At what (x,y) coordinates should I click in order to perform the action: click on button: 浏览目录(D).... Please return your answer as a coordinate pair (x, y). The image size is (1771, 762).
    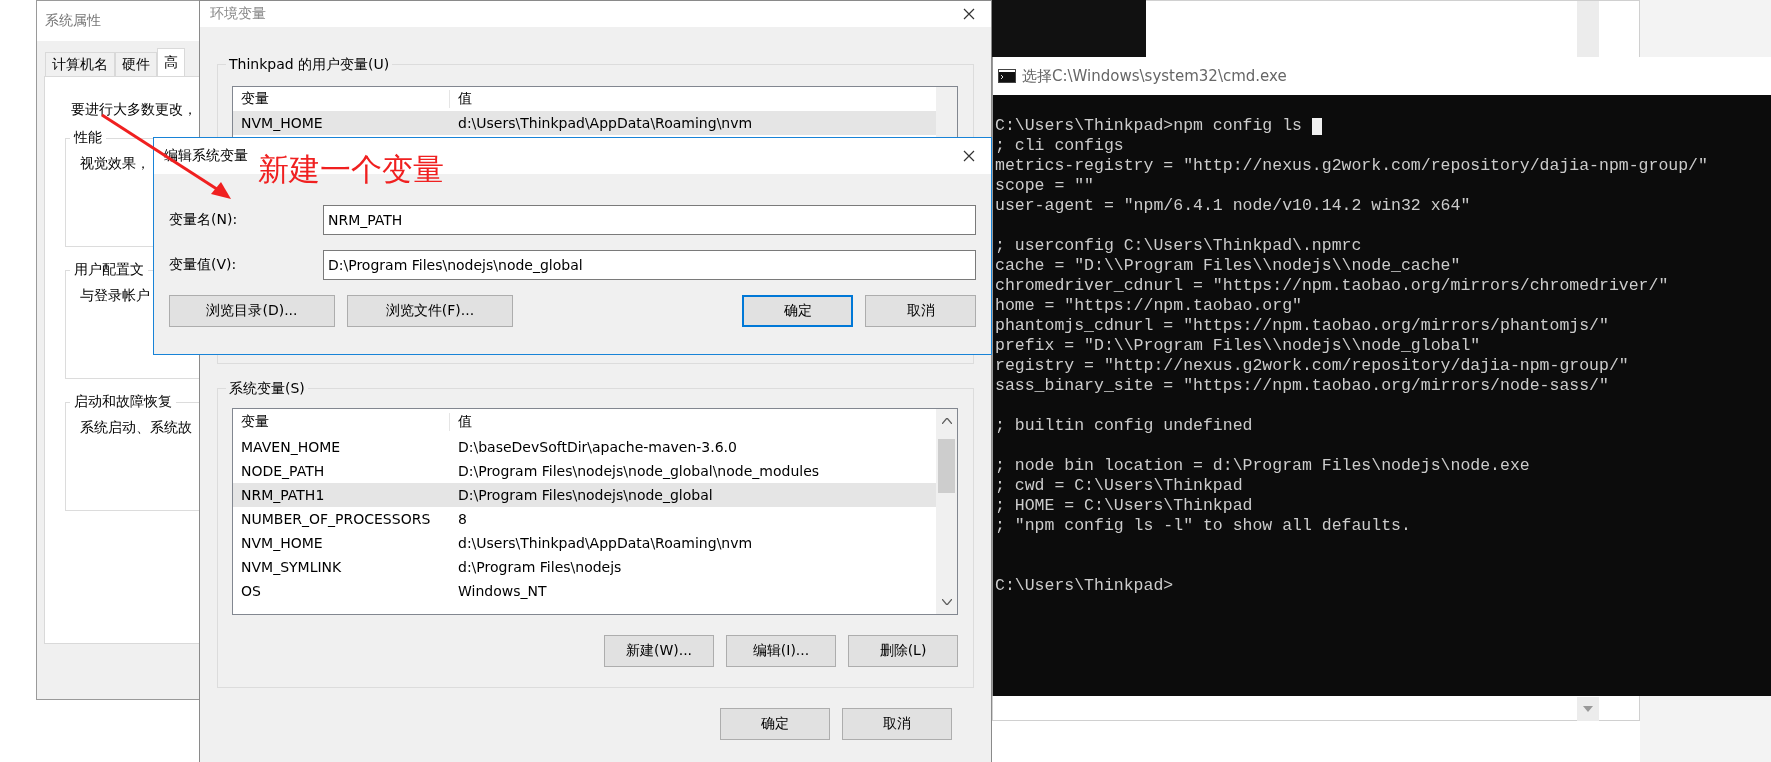
    Looking at the image, I should click on (252, 311).